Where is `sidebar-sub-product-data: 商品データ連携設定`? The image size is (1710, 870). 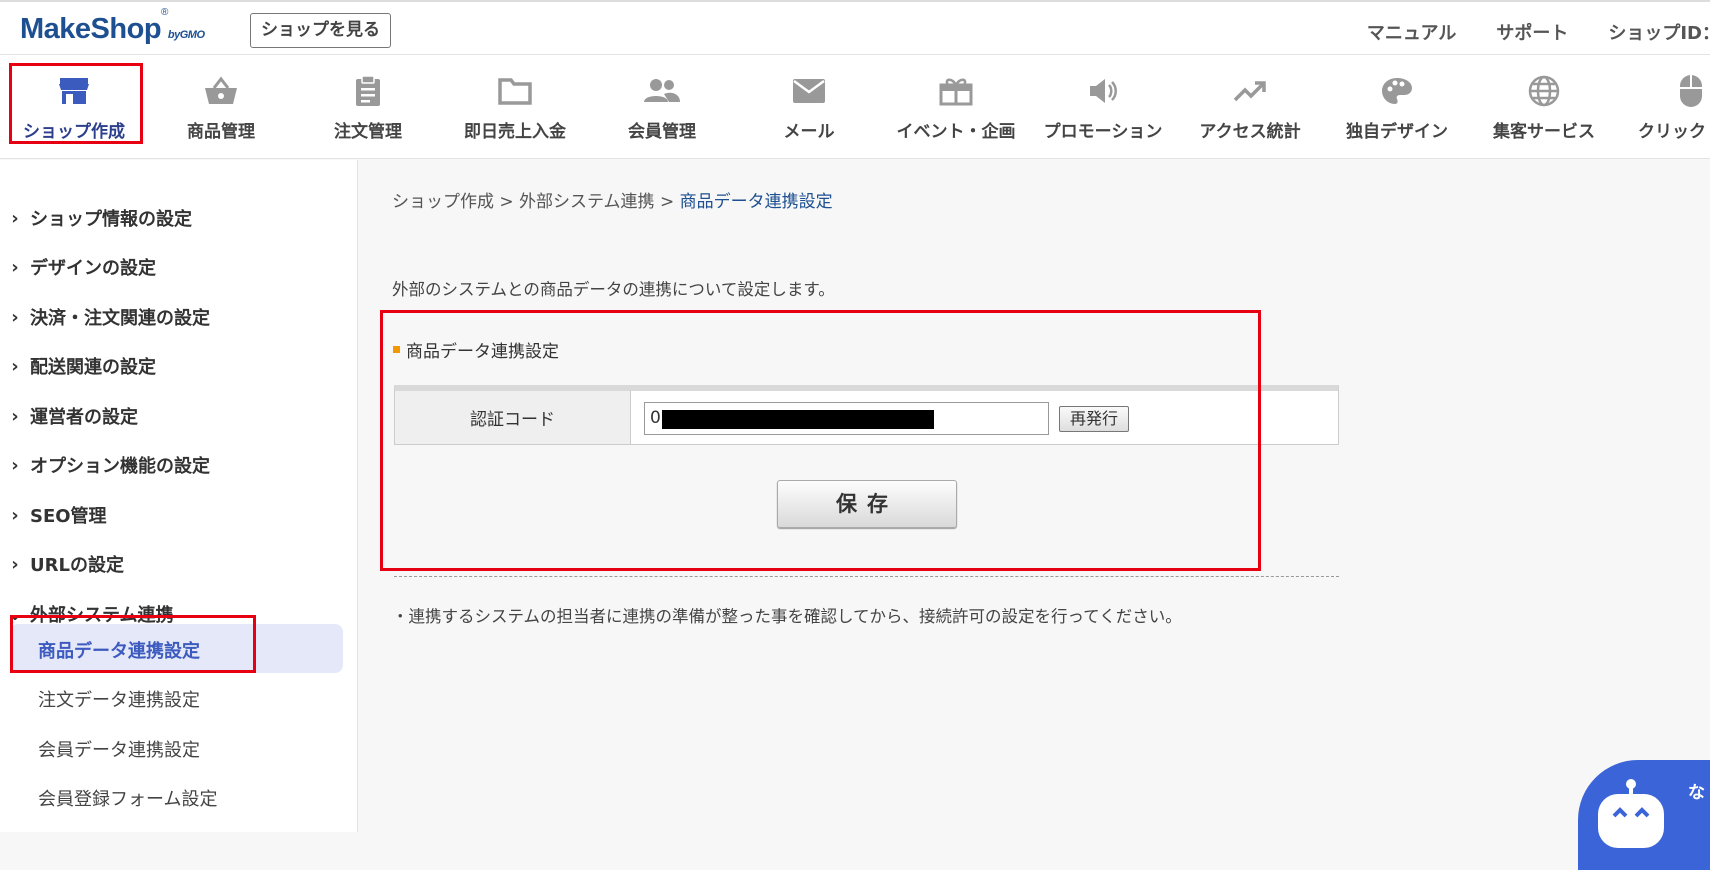 sidebar-sub-product-data: 商品データ連携設定 is located at coordinates (119, 650).